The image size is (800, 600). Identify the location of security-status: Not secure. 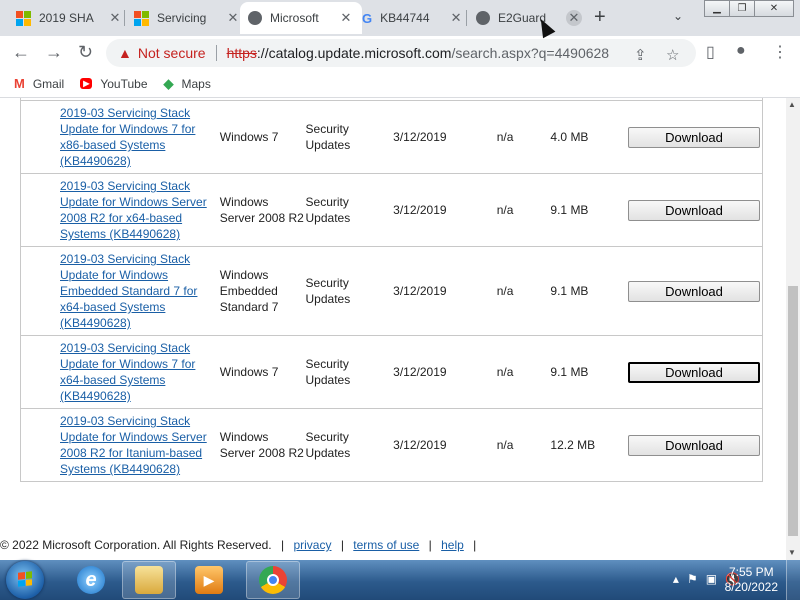
(172, 53).